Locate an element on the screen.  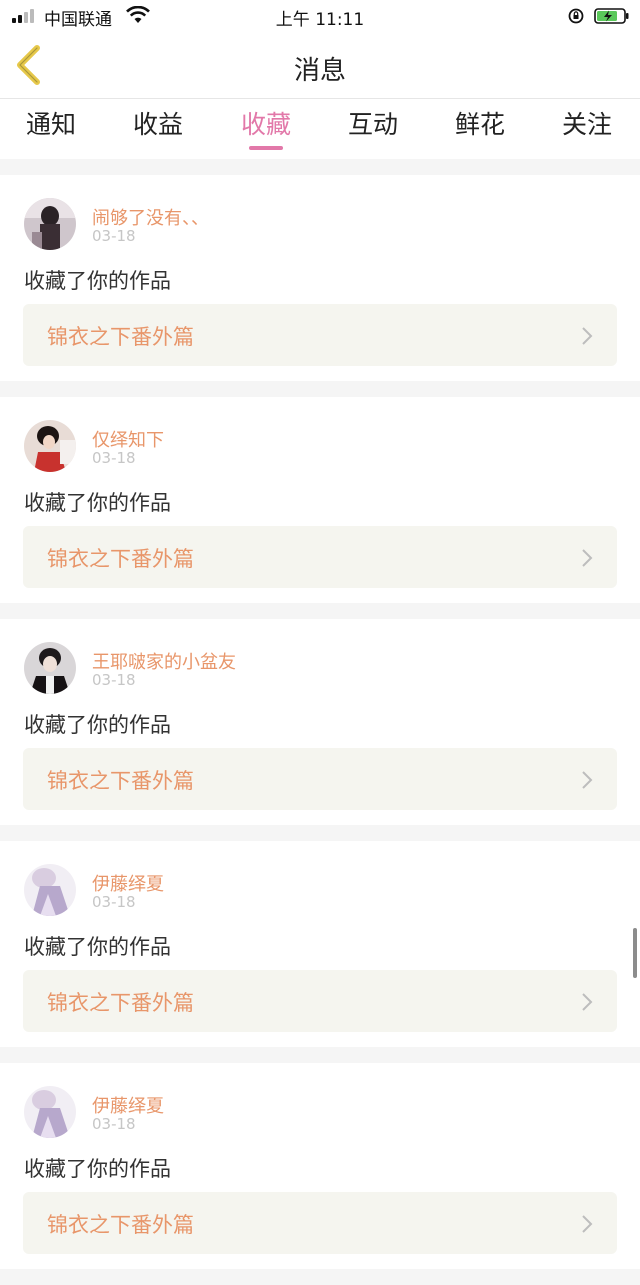
tab-bar: 通知 收益 收藏 互动 鲜花 关注 is located at coordinates (320, 128).